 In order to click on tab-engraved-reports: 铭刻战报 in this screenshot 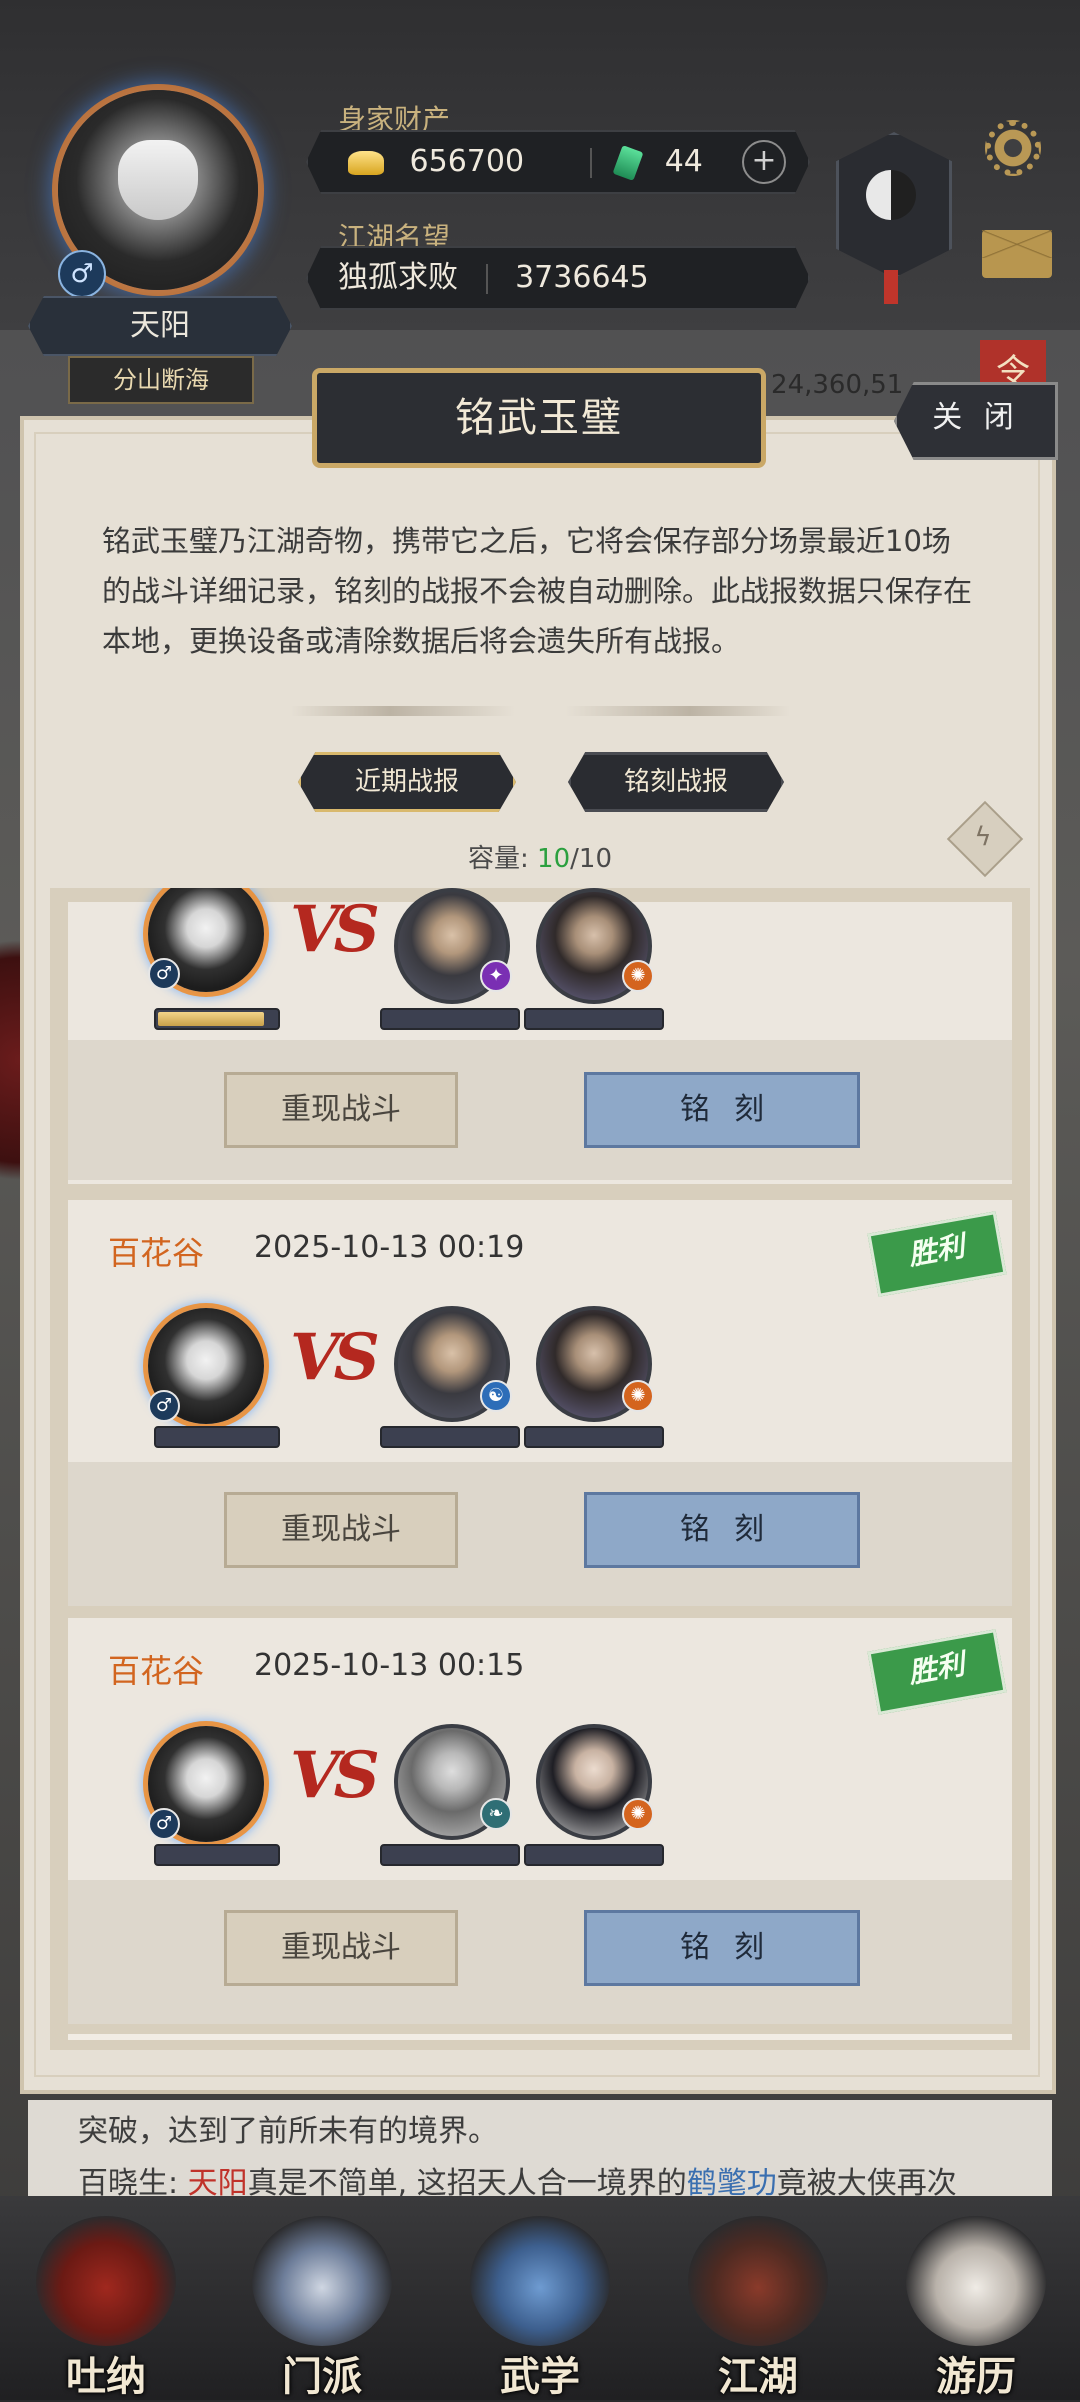, I will do `click(676, 782)`.